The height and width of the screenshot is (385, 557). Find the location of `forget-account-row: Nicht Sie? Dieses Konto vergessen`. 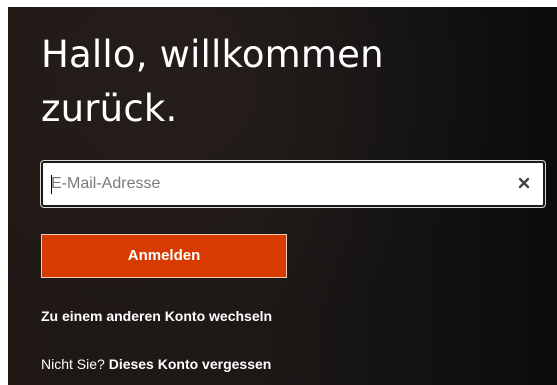

forget-account-row: Nicht Sie? Dieses Konto vergessen is located at coordinates (156, 364).